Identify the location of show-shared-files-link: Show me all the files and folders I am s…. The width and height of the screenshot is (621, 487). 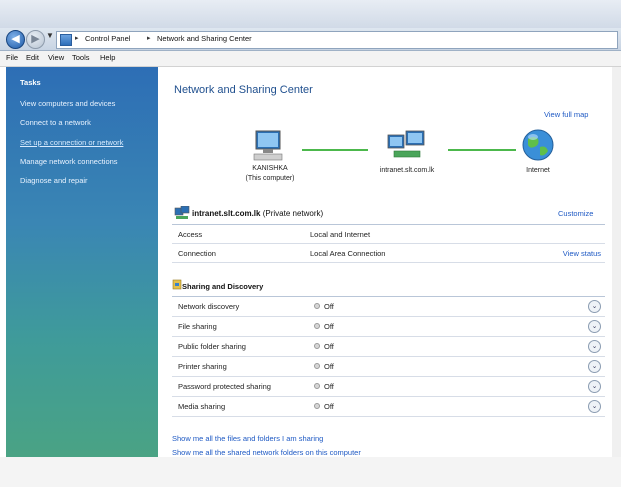
(247, 438).